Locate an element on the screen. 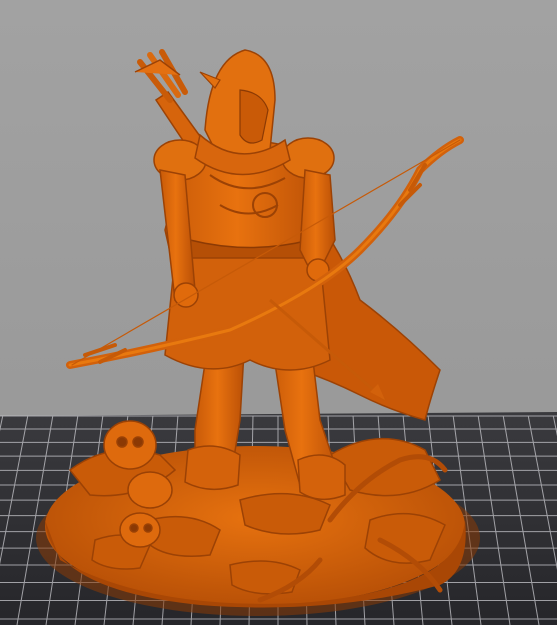 The width and height of the screenshot is (557, 625). right-boot is located at coordinates (321, 477).